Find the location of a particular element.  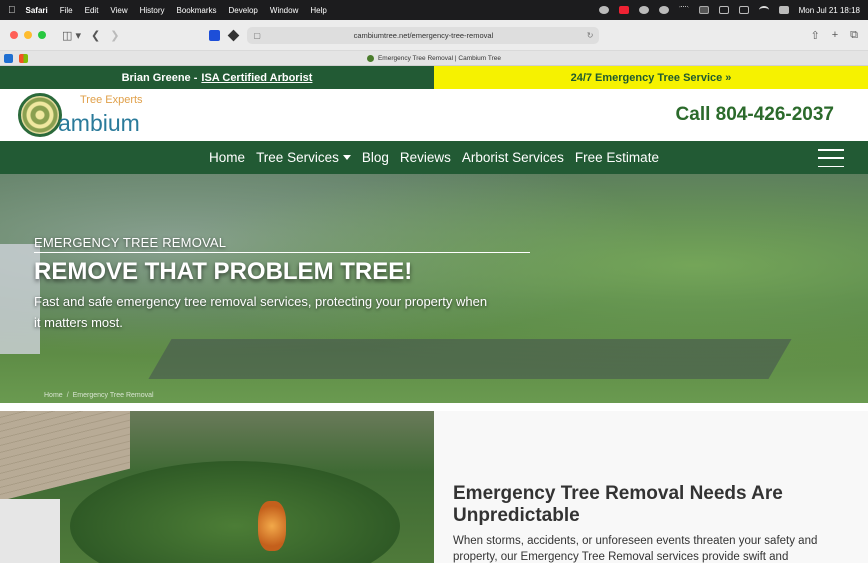

emergency-service-link: 24/7 Emergency Tree Service » is located at coordinates (651, 77).